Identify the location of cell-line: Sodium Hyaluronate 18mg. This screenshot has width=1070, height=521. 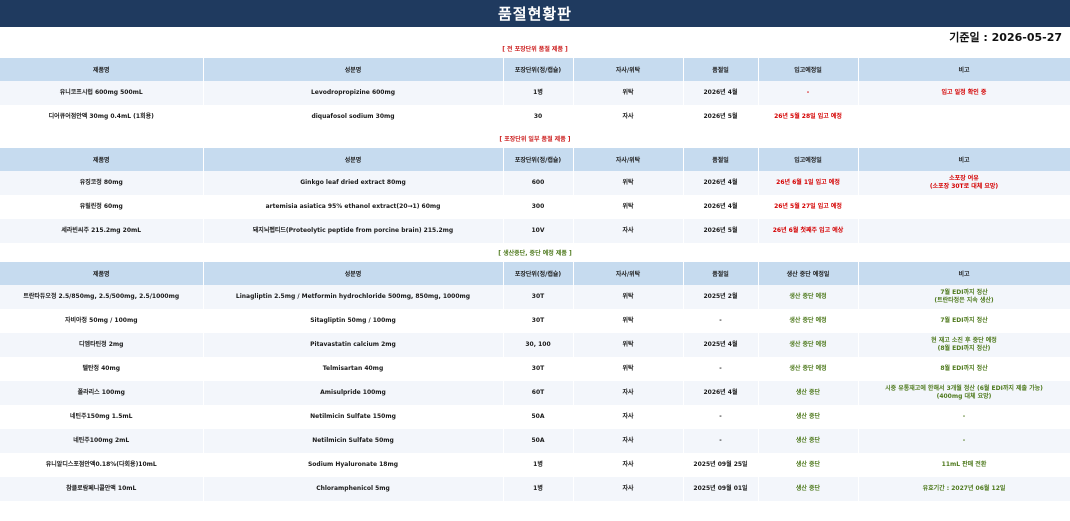
(353, 464).